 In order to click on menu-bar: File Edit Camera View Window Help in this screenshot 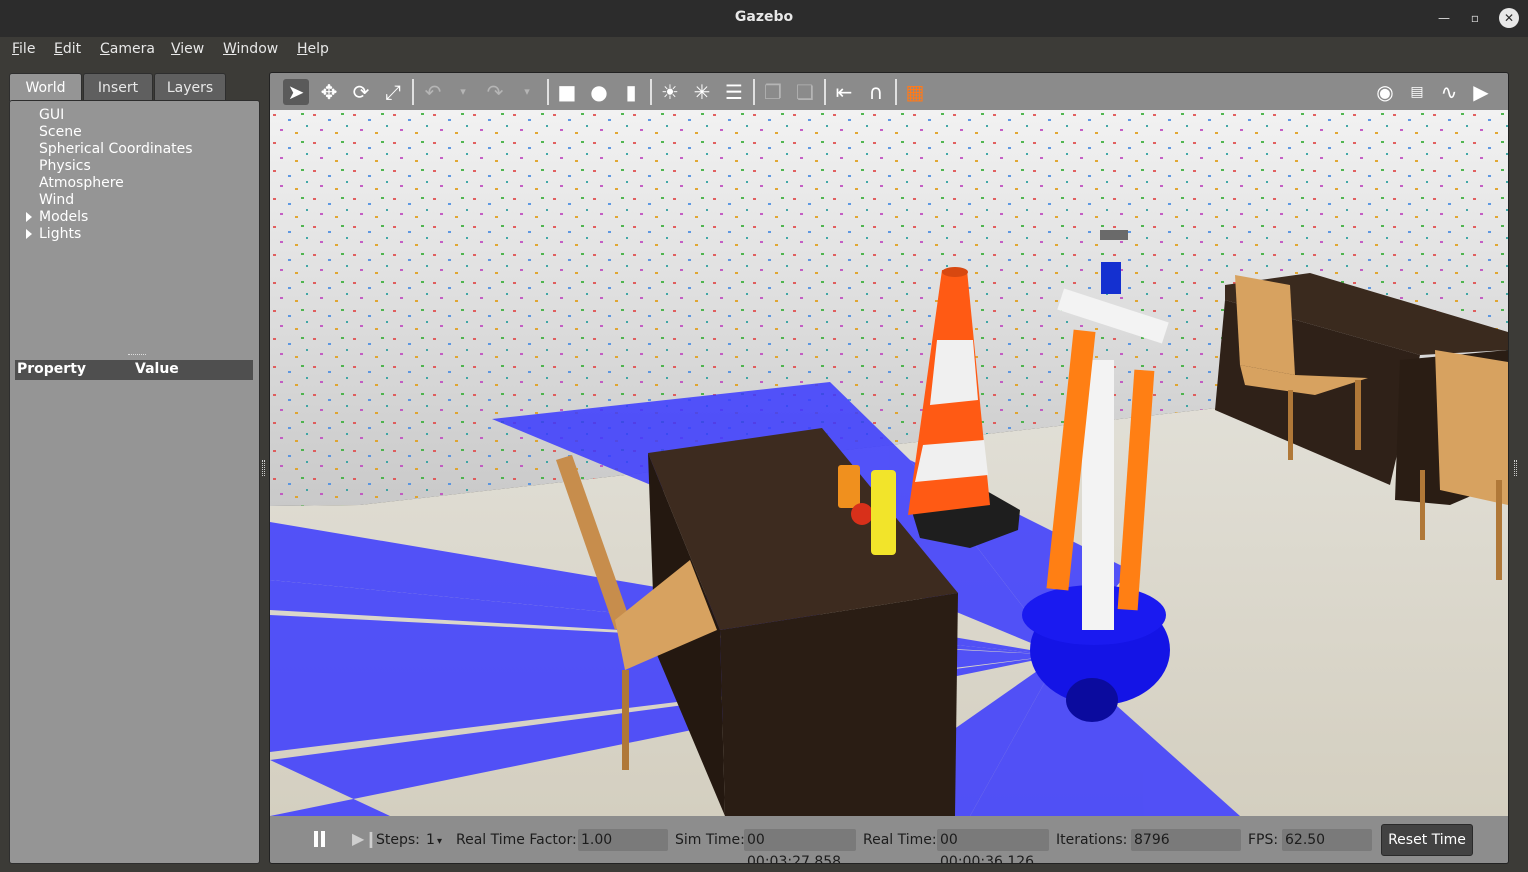, I will do `click(764, 51)`.